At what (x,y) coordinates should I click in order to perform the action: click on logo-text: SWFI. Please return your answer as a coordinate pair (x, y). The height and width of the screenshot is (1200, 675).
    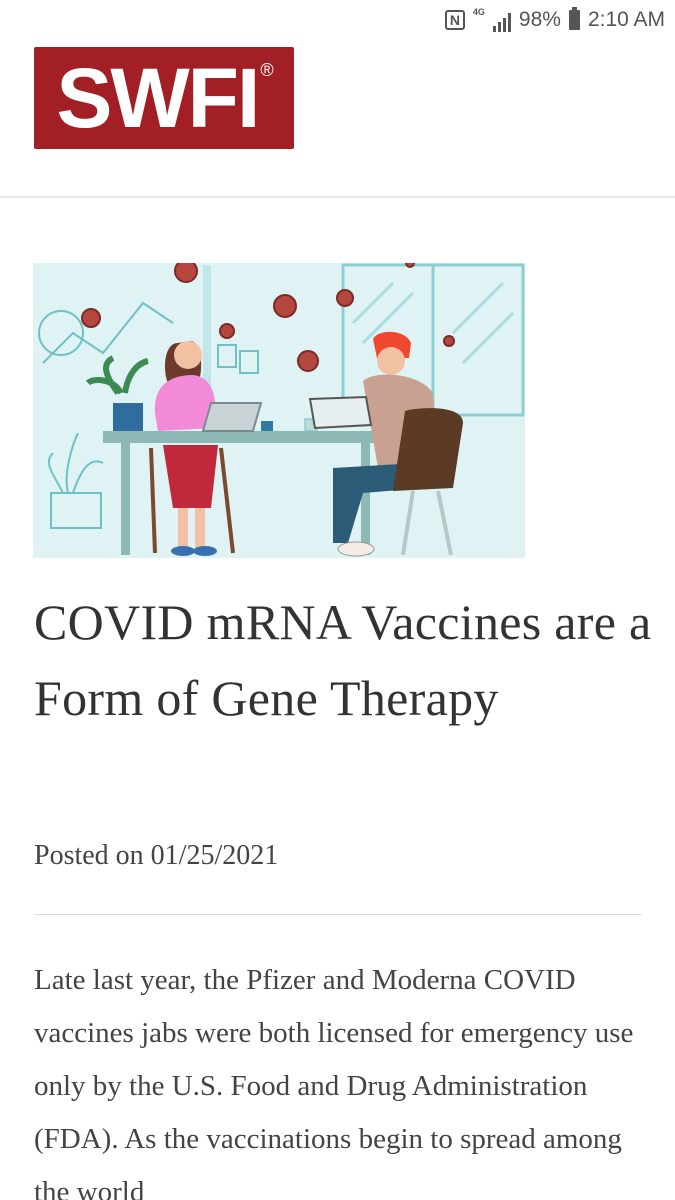
    Looking at the image, I should click on (158, 97).